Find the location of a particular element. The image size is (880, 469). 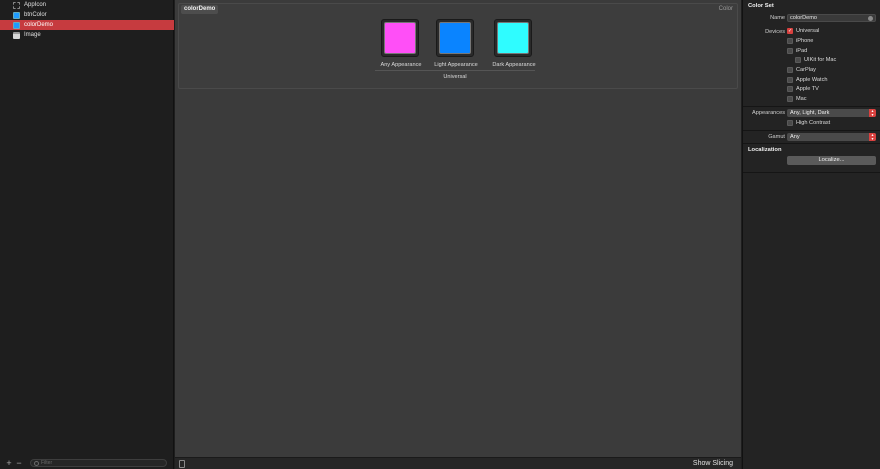

clear-icon is located at coordinates (870, 18).